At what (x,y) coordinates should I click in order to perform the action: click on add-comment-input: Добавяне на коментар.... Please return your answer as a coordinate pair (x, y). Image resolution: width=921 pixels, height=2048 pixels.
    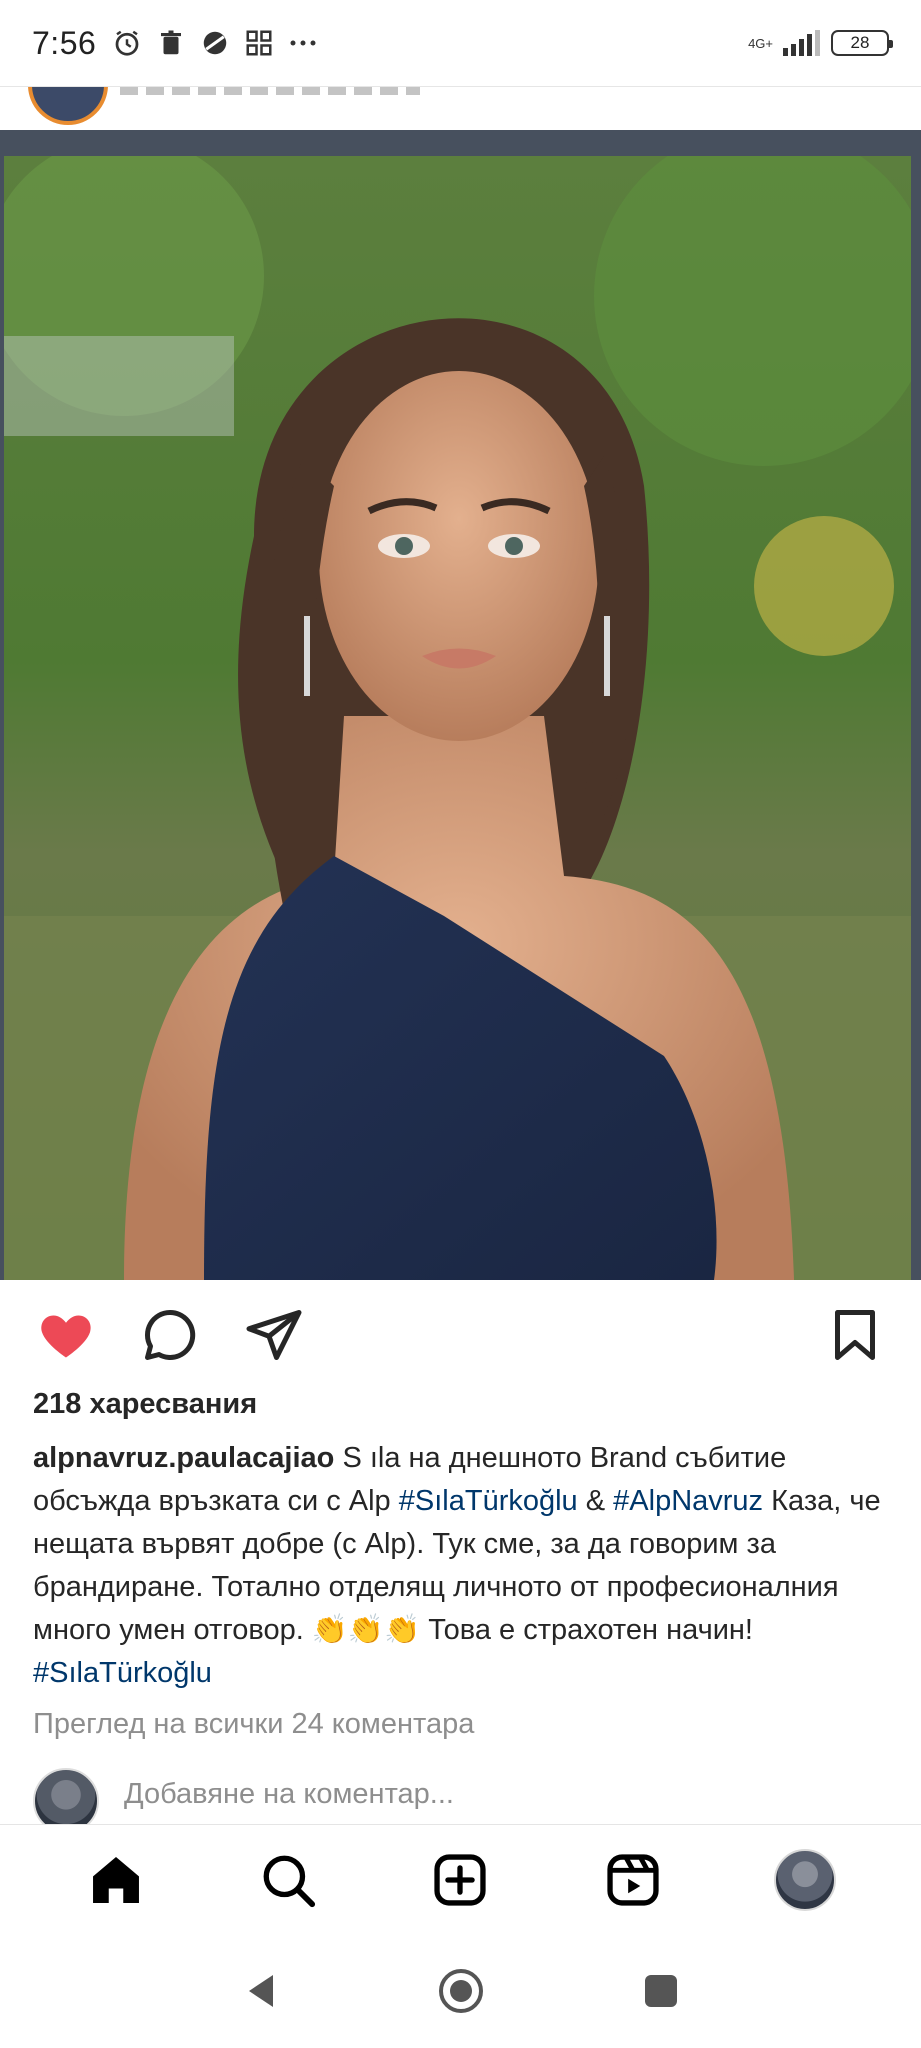
    Looking at the image, I should click on (289, 1794).